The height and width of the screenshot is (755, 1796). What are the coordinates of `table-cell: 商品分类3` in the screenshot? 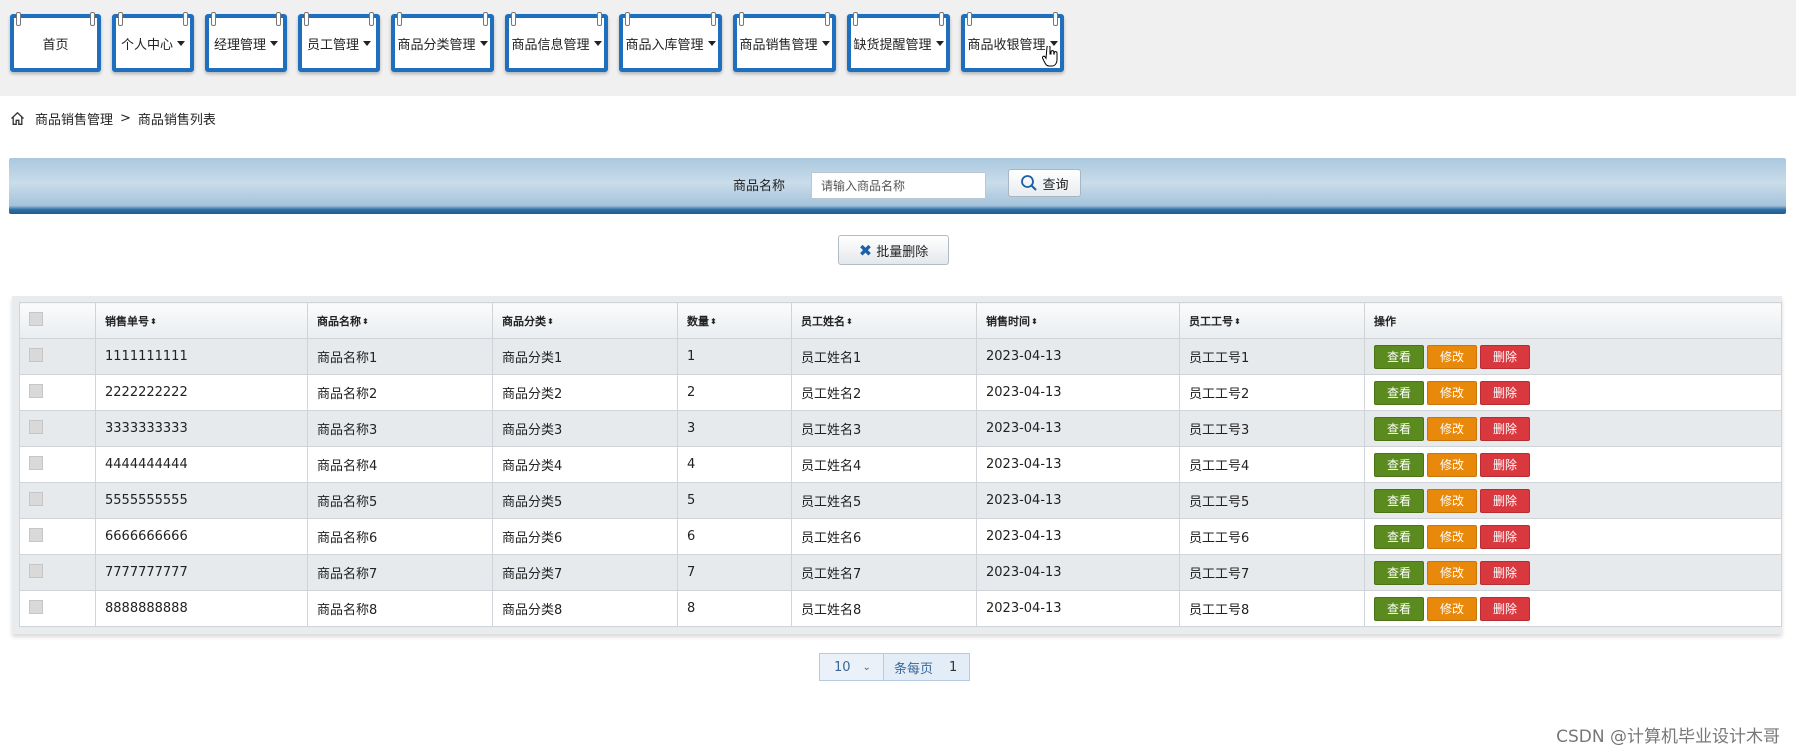 It's located at (585, 428).